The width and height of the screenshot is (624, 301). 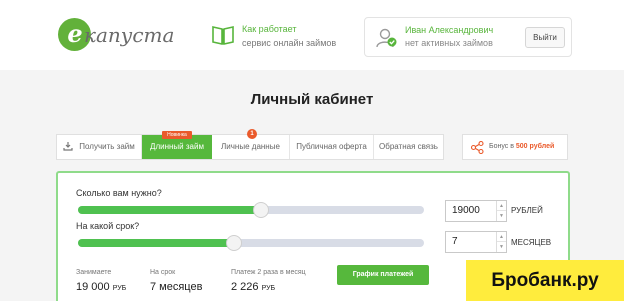 I want to click on payment-schedule-button: График платежей, so click(x=383, y=275).